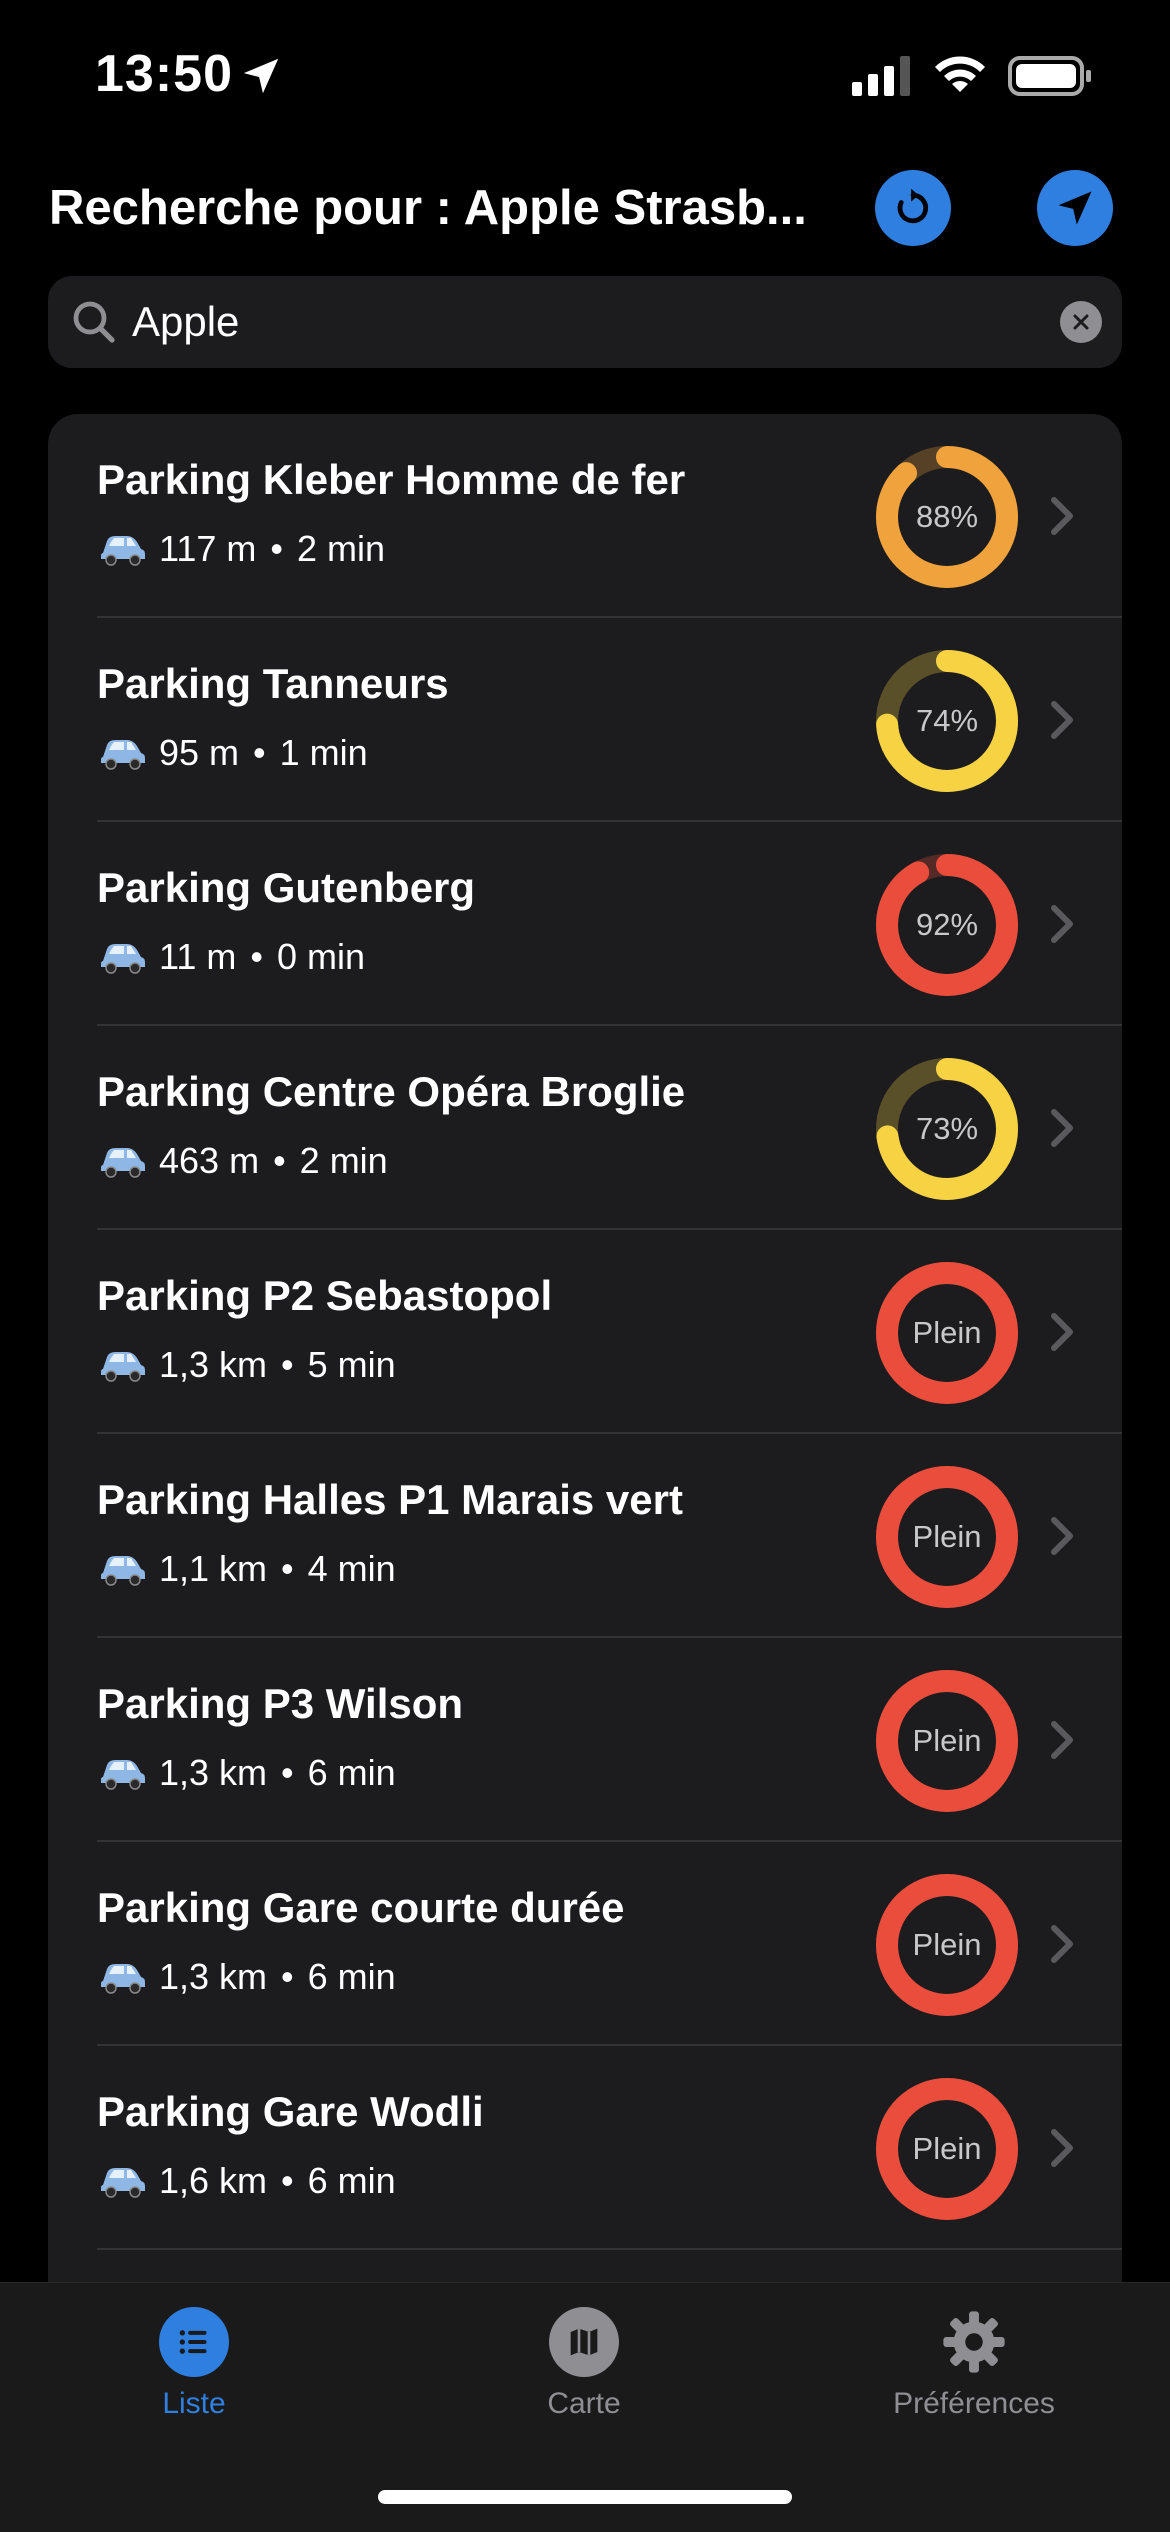 This screenshot has width=1170, height=2532. I want to click on parking-row: Parking P3 Wilson 1,3 km • 6 min Plein, so click(585, 1740).